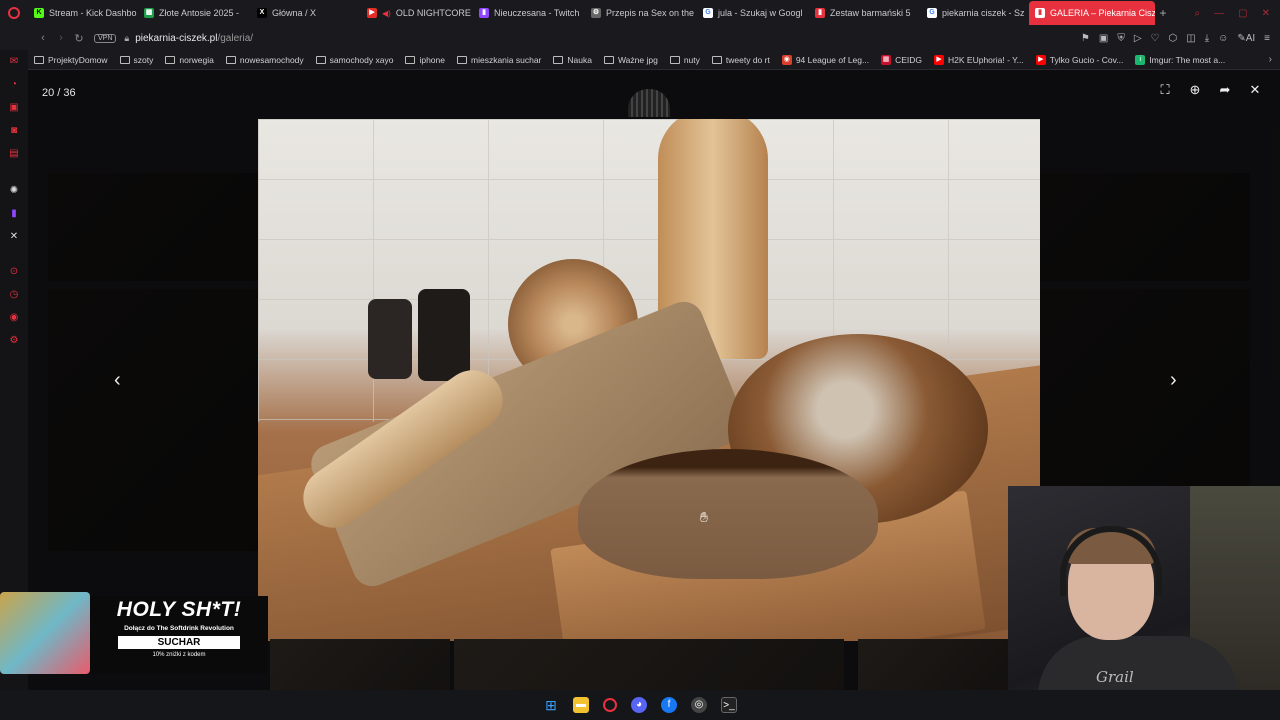  What do you see at coordinates (149, 13) in the screenshot?
I see `sheets-icon: ▦` at bounding box center [149, 13].